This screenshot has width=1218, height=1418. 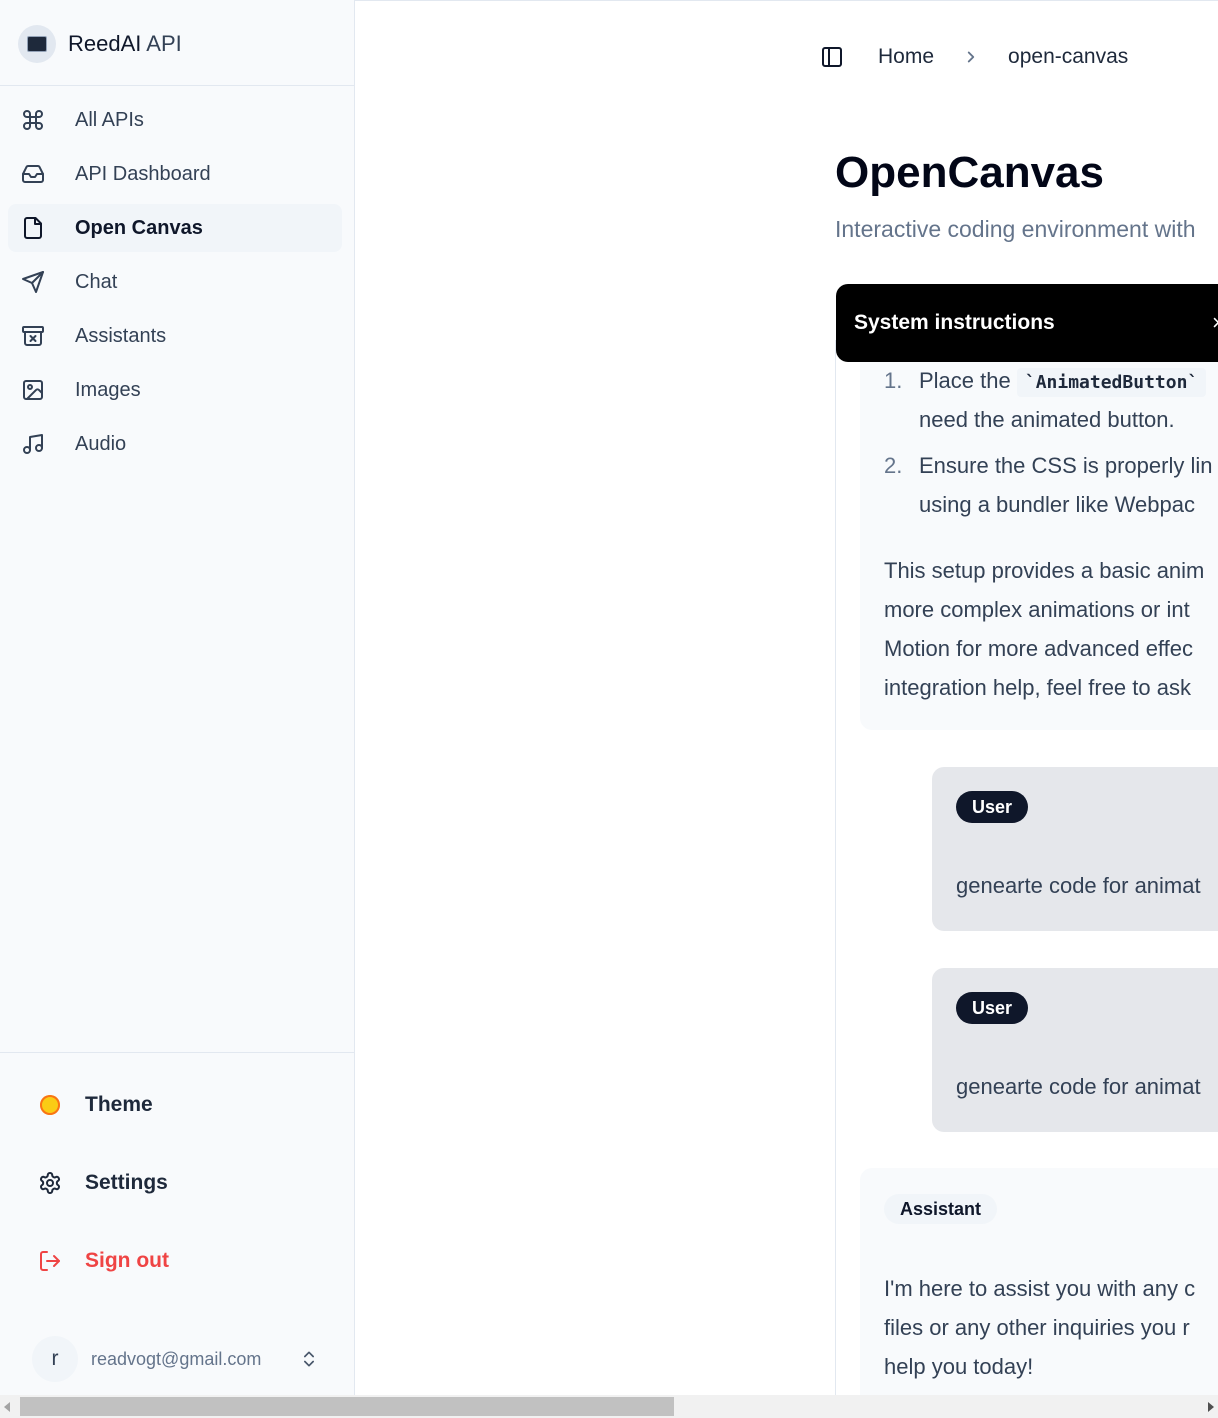 I want to click on log-out-icon, so click(x=50, y=1261).